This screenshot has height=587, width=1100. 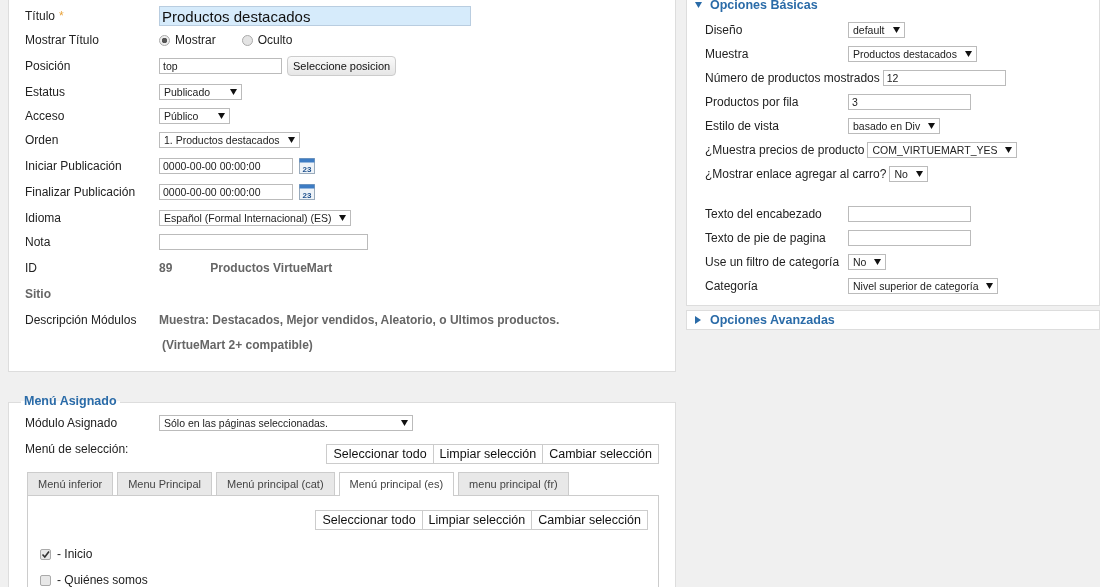 I want to click on option-label: ¿Muestra precios de producto, so click(x=785, y=150).